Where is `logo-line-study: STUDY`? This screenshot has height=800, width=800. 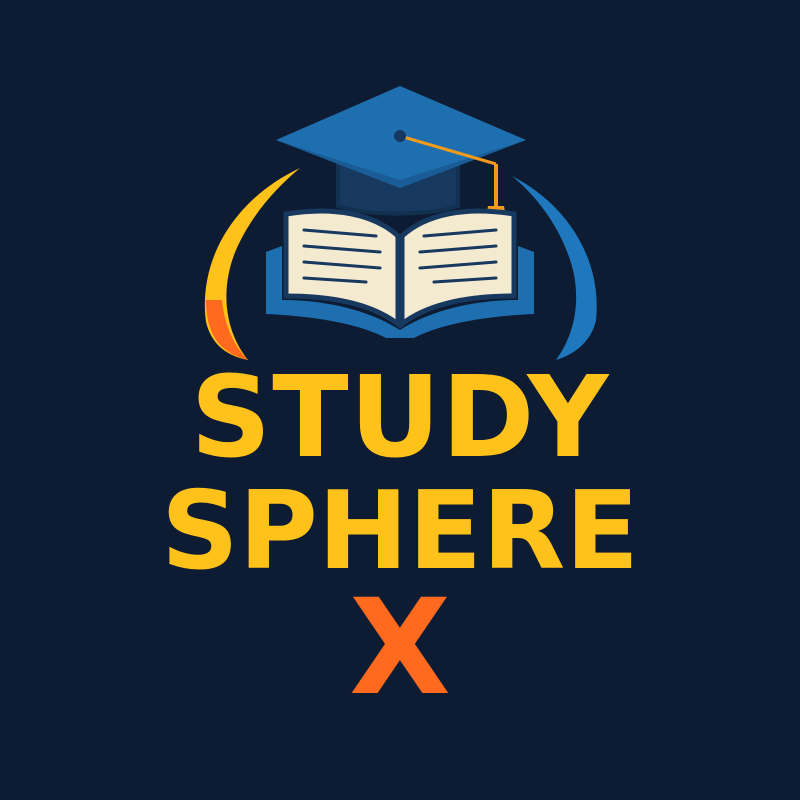 logo-line-study: STUDY is located at coordinates (400, 418).